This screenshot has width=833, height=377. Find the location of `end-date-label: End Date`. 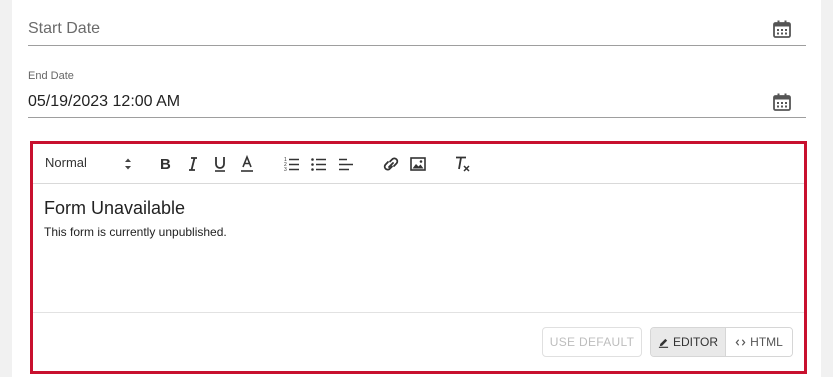

end-date-label: End Date is located at coordinates (51, 76).